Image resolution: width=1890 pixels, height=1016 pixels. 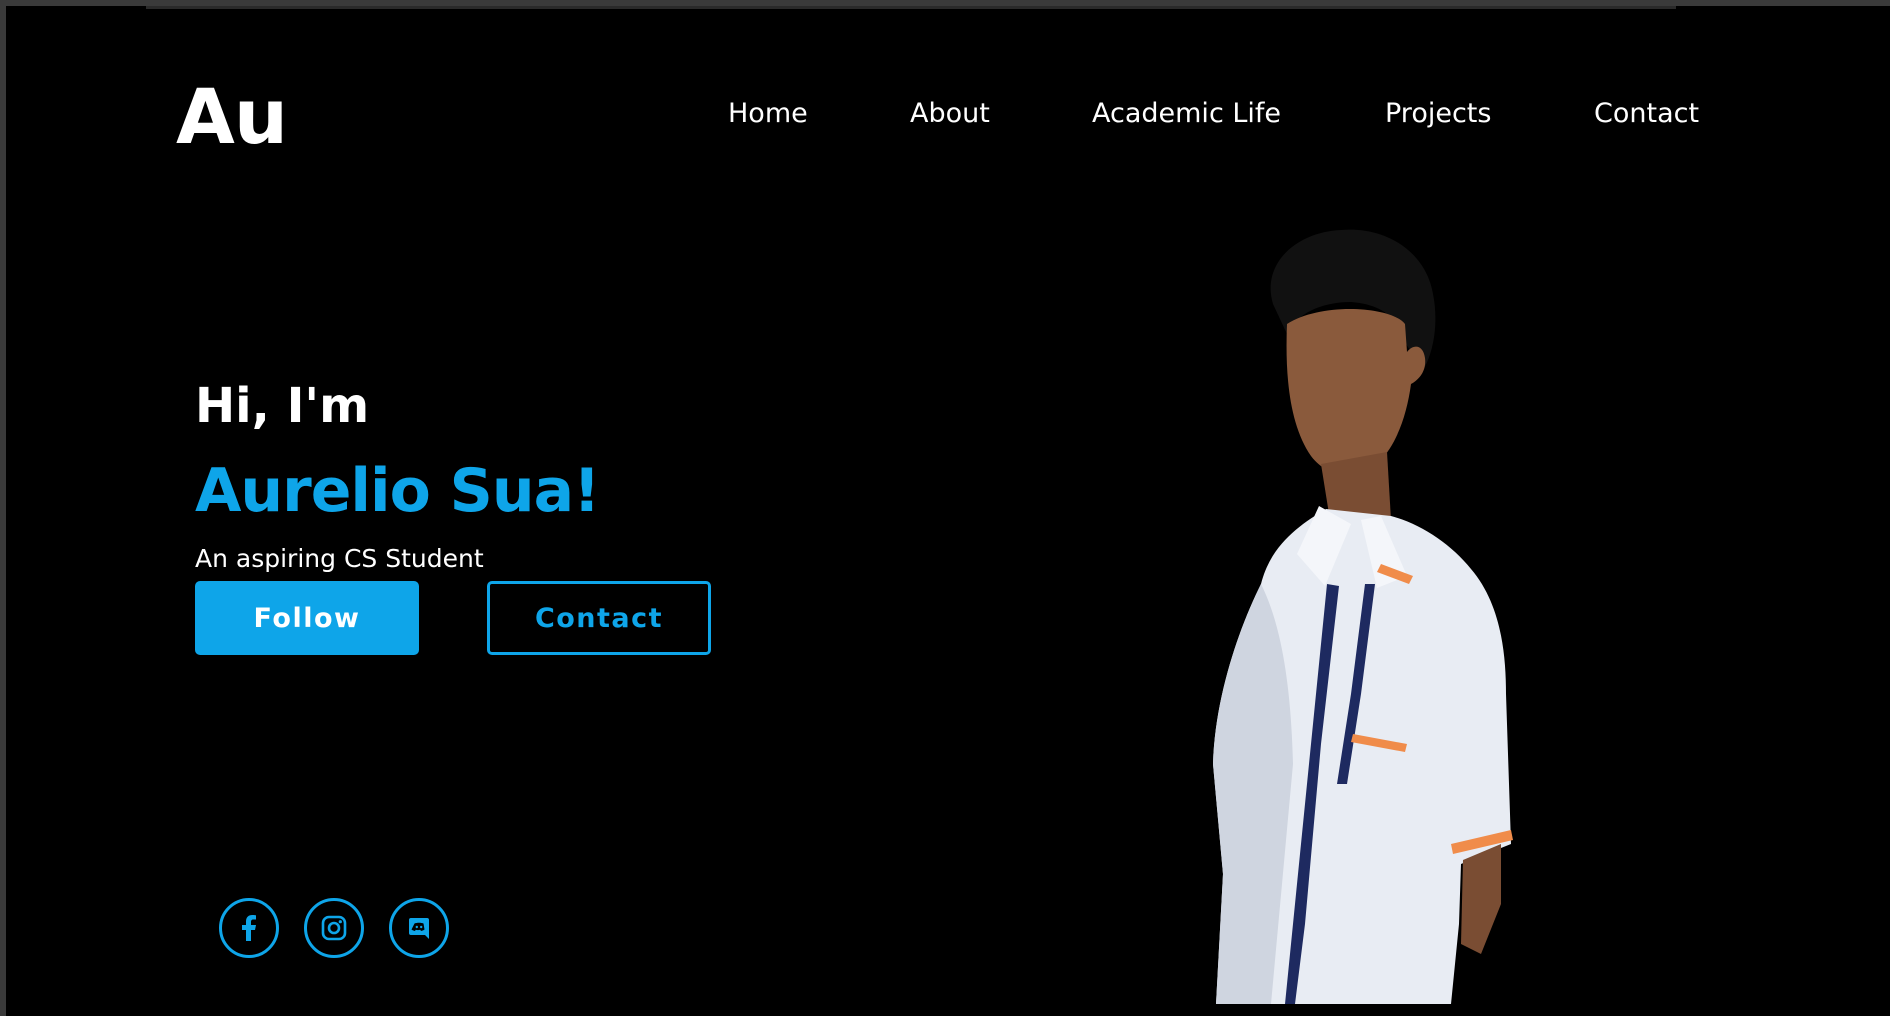 What do you see at coordinates (1363, 616) in the screenshot?
I see `profile-photo` at bounding box center [1363, 616].